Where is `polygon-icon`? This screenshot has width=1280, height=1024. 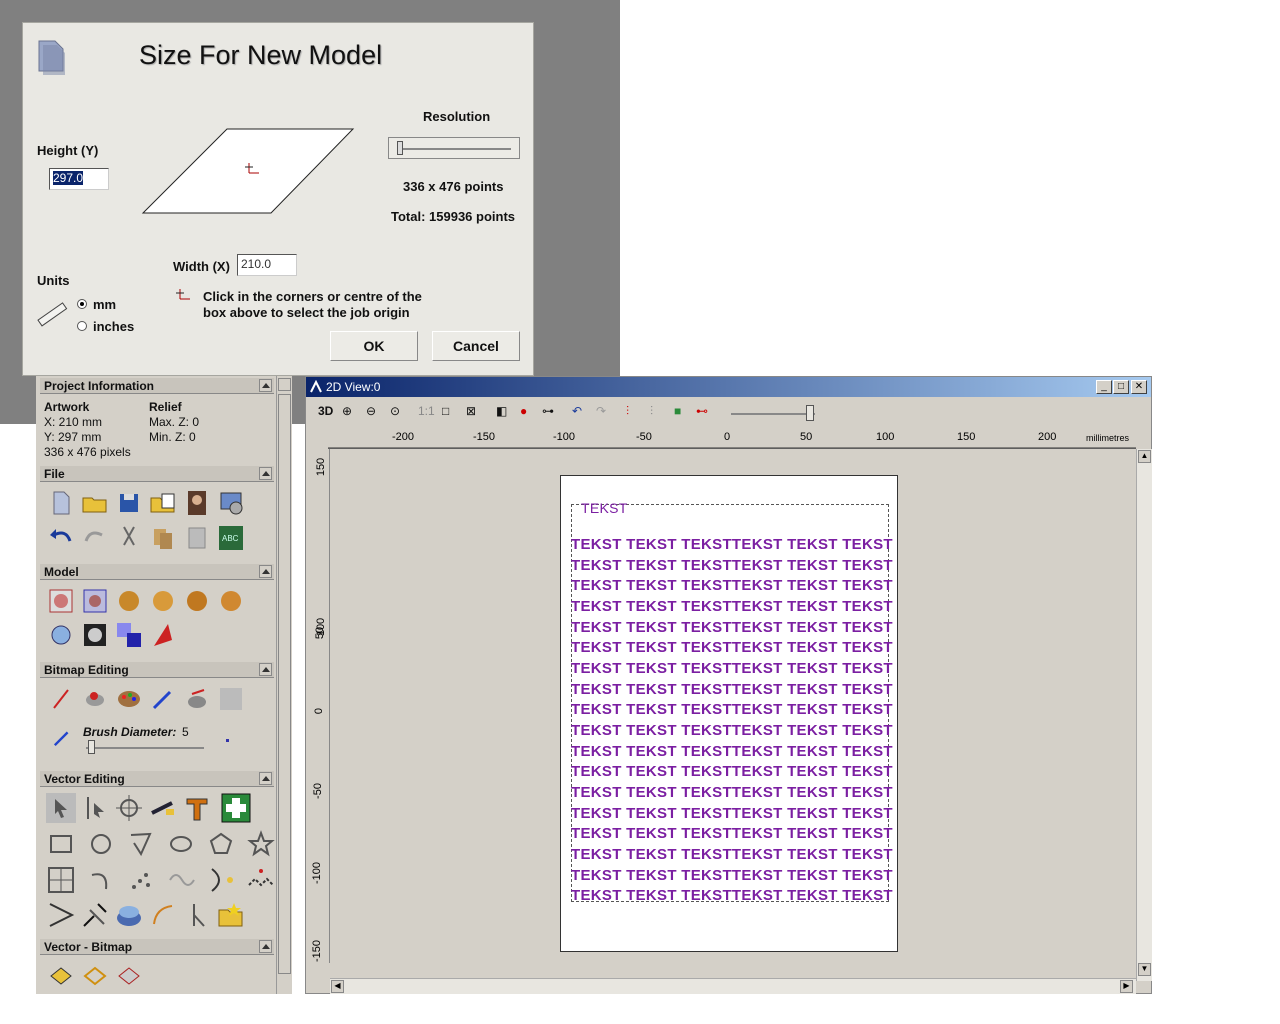
polygon-icon is located at coordinates (221, 844).